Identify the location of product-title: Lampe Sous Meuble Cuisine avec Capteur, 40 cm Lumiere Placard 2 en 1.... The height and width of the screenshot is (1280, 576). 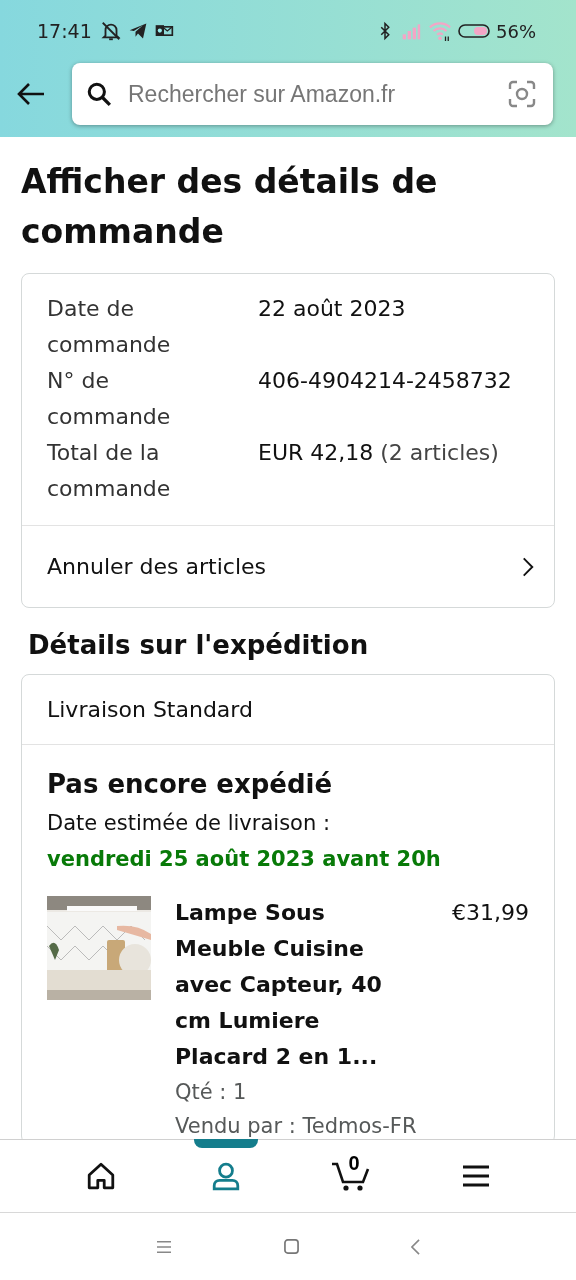
(282, 985).